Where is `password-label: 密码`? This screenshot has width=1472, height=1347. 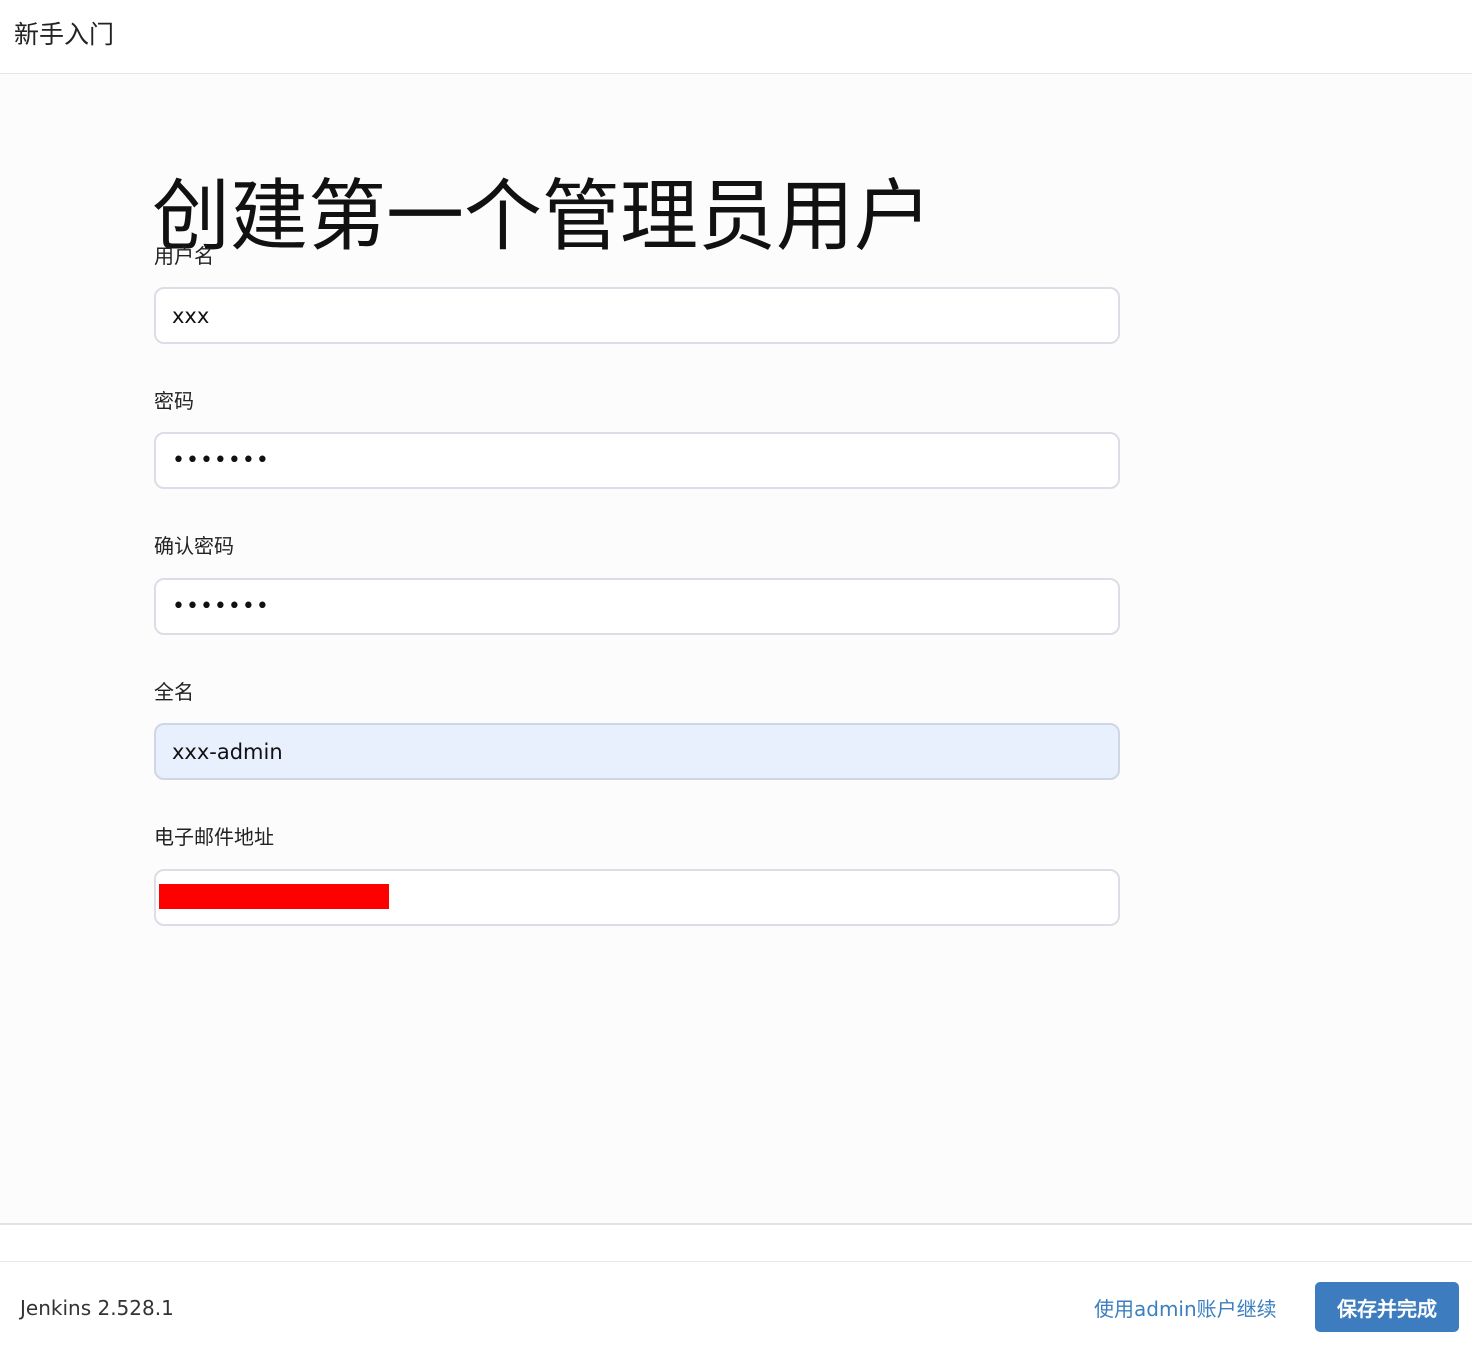 password-label: 密码 is located at coordinates (174, 401).